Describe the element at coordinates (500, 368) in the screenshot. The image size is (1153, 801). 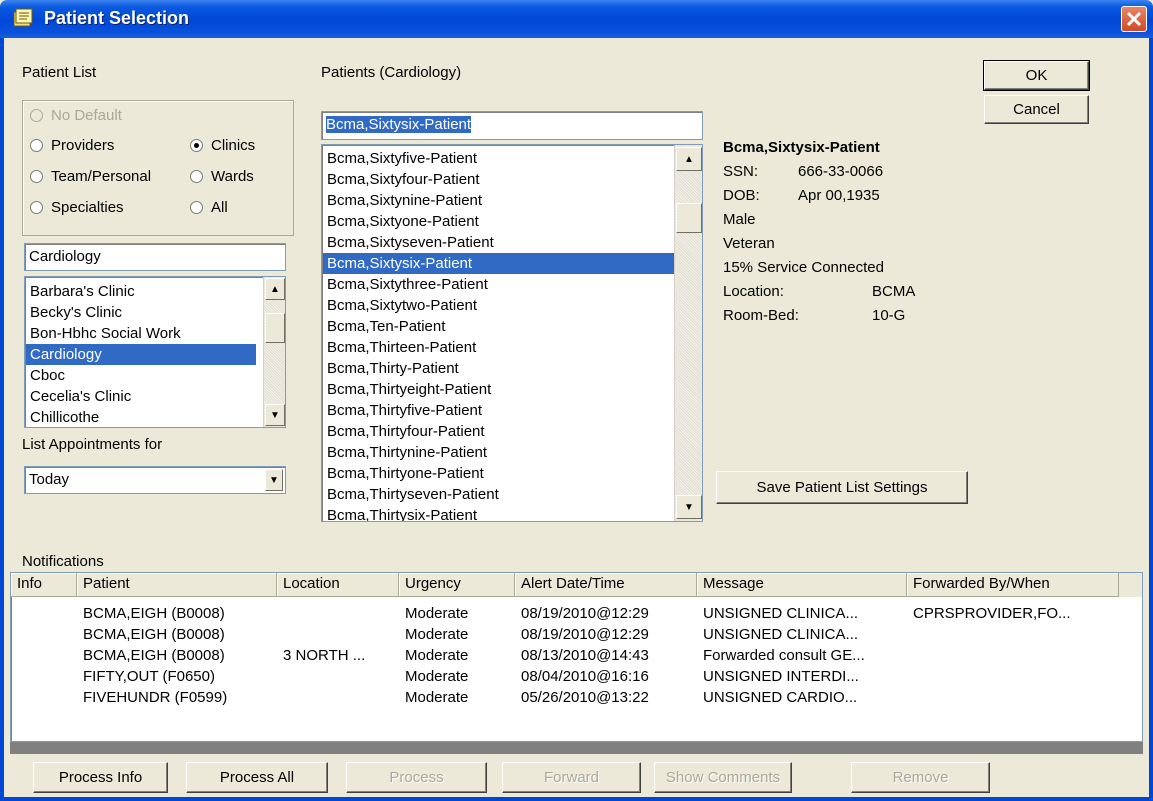
I see `patient-list-item: Bcma,Thirty-Patient` at that location.